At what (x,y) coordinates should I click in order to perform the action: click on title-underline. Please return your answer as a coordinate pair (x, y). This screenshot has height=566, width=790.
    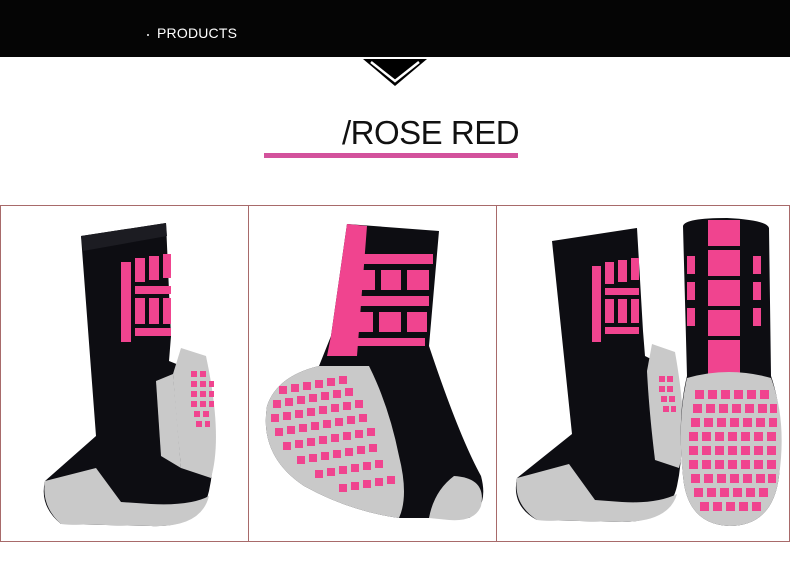
    Looking at the image, I should click on (391, 155).